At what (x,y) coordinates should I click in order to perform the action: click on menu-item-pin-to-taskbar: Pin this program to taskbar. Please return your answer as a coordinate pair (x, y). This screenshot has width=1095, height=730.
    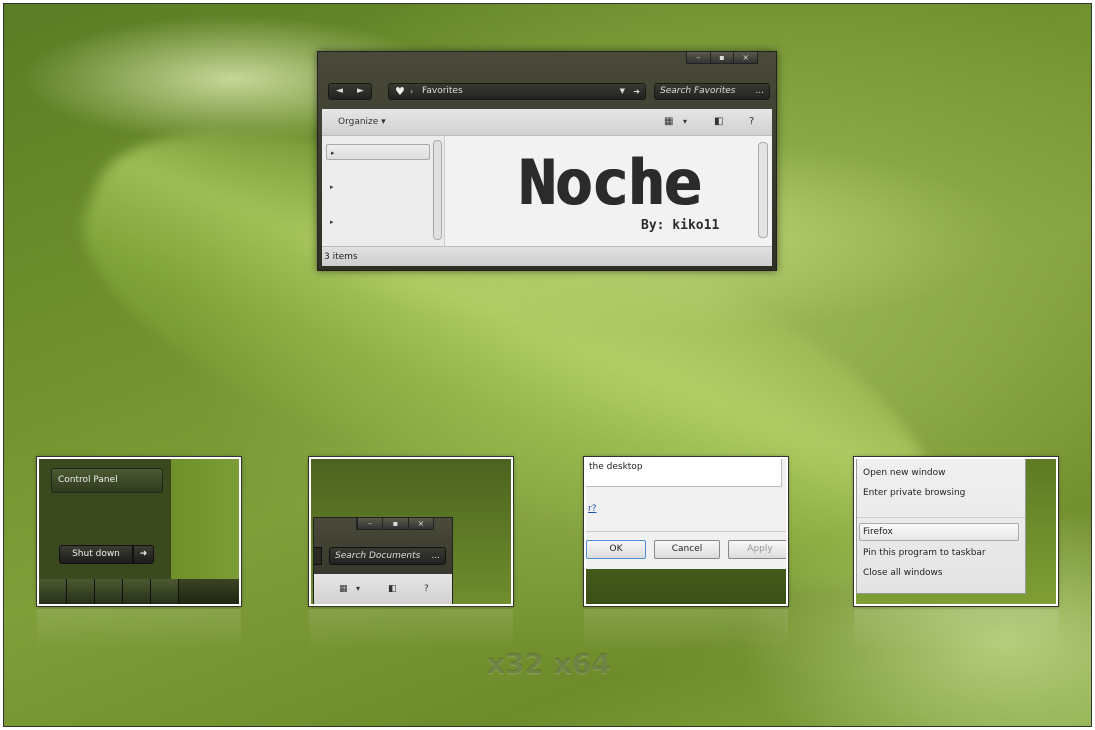
    Looking at the image, I should click on (924, 553).